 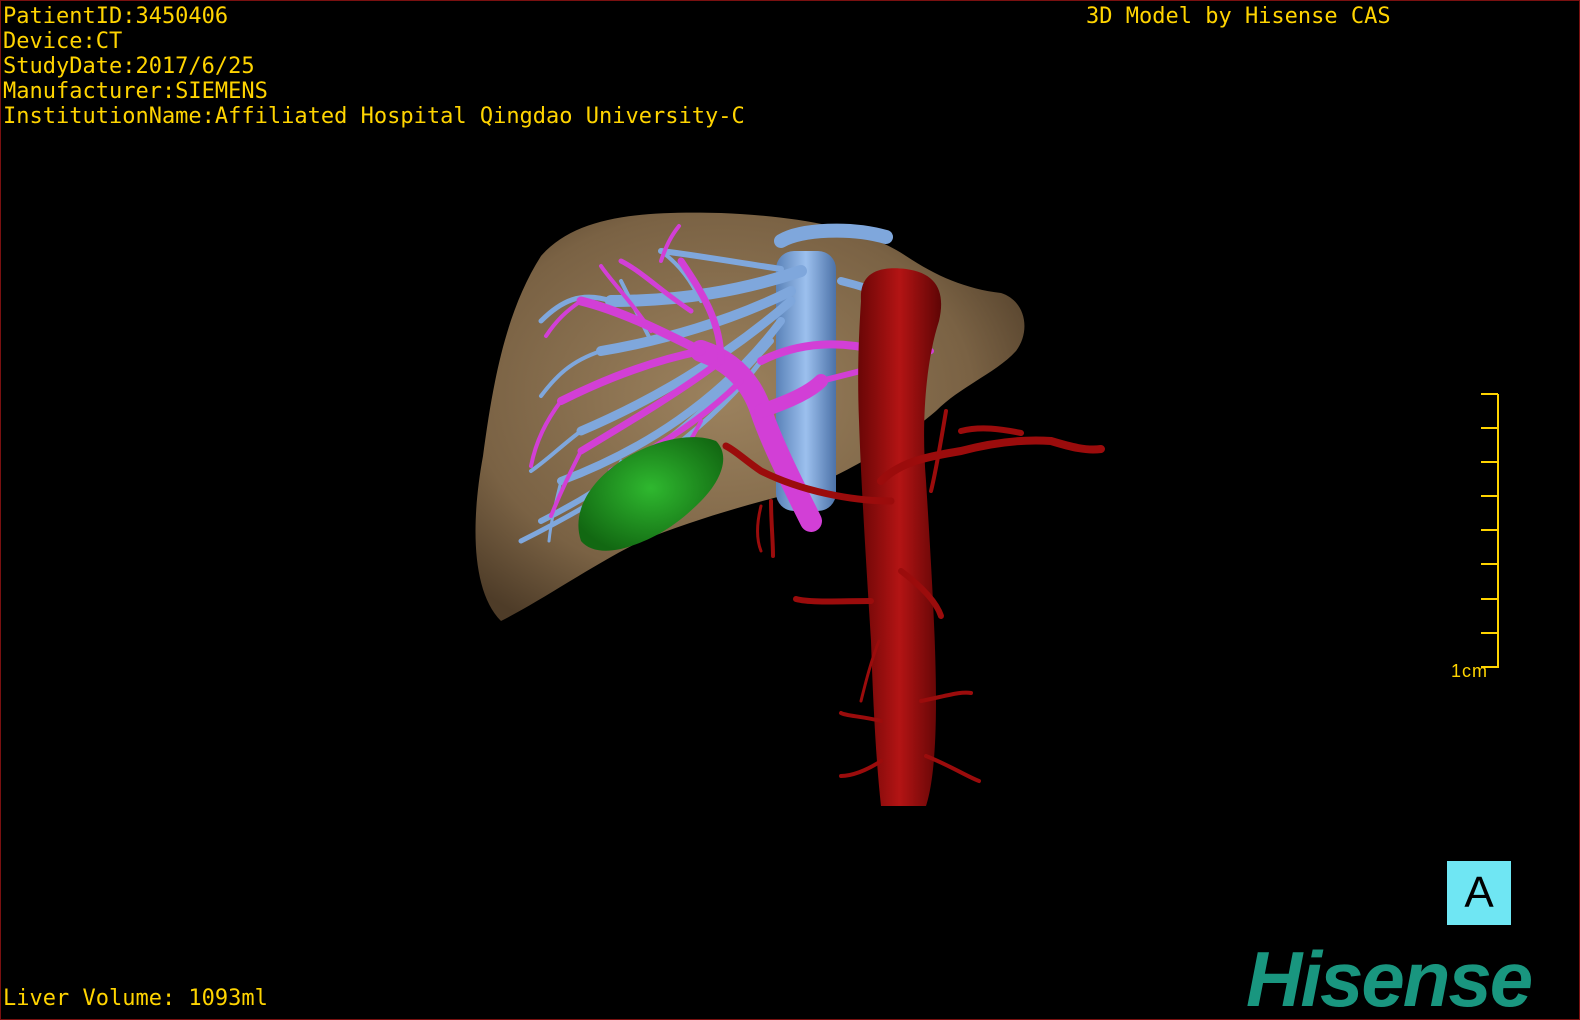 I want to click on orientation-marker: A, so click(x=1479, y=893).